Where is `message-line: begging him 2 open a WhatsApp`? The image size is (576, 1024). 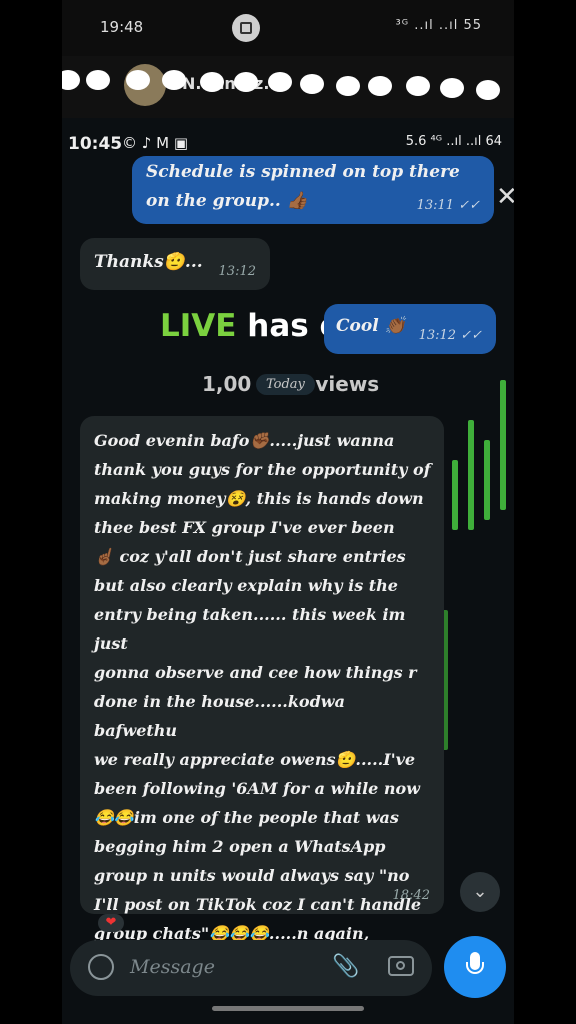
message-line: begging him 2 open a WhatsApp is located at coordinates (240, 846).